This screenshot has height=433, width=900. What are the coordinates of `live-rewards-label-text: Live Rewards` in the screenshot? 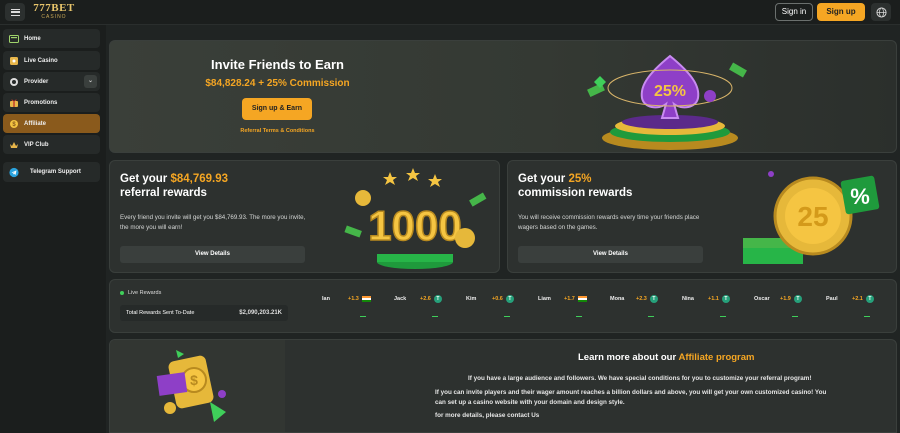 It's located at (145, 293).